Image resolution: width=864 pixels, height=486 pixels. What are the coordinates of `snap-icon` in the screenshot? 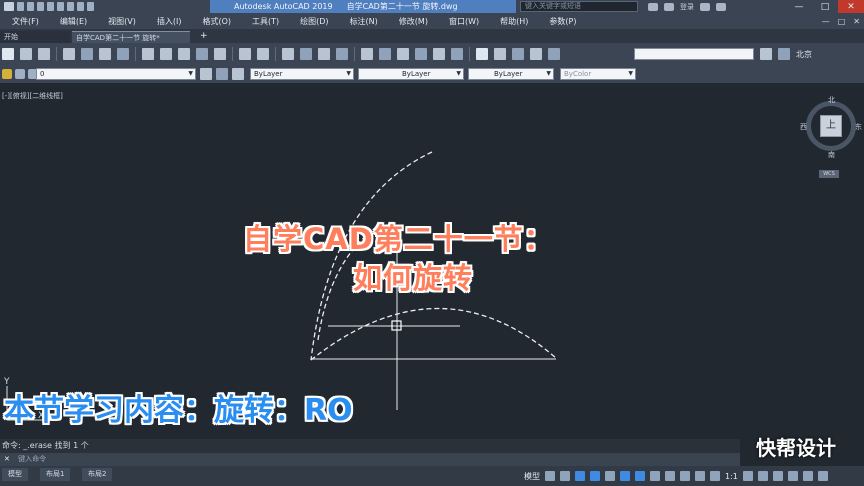 It's located at (565, 476).